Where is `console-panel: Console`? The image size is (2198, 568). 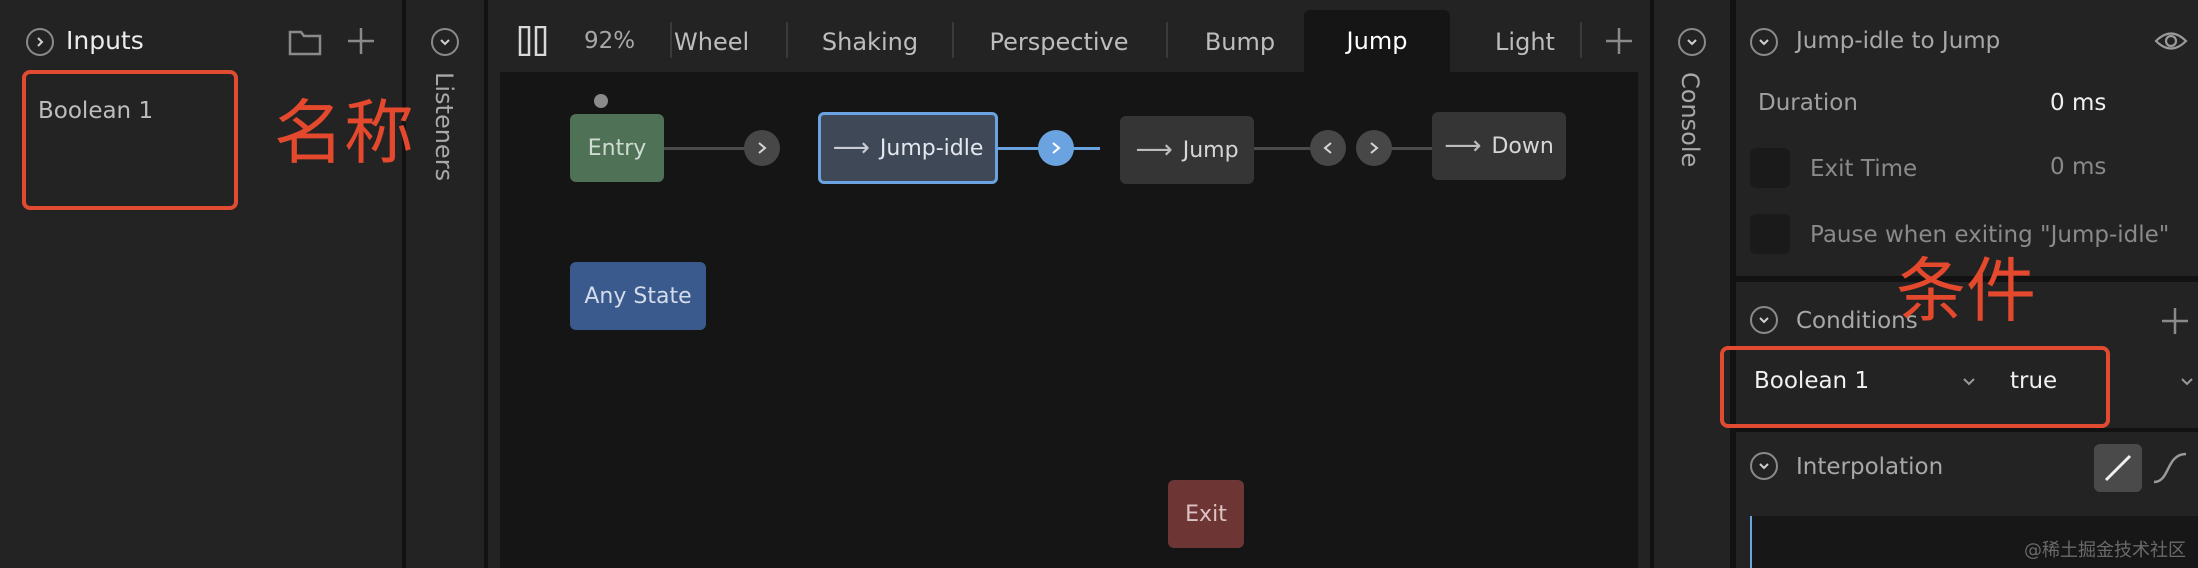
console-panel: Console is located at coordinates (1692, 284).